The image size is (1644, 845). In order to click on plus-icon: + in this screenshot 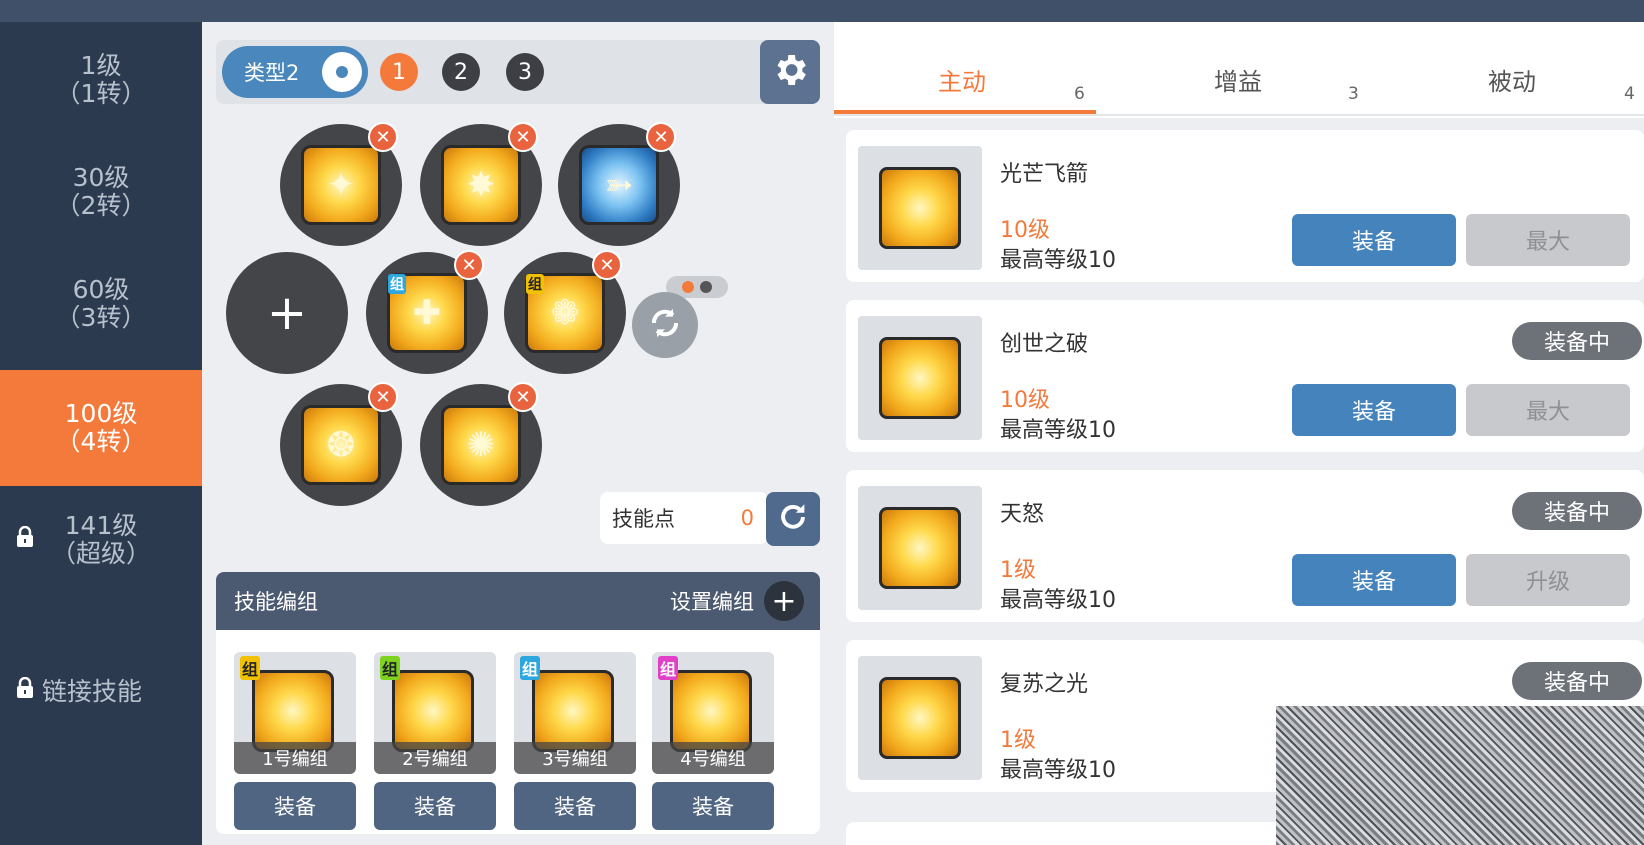, I will do `click(287, 313)`.